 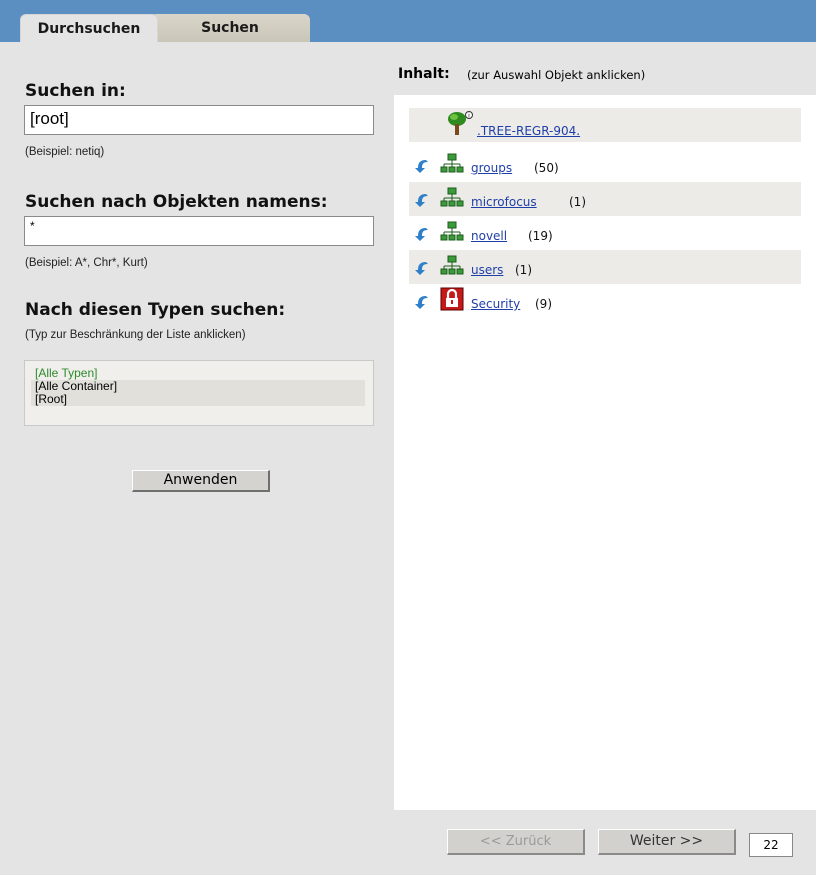 What do you see at coordinates (605, 165) in the screenshot?
I see `list-item: groups (50)` at bounding box center [605, 165].